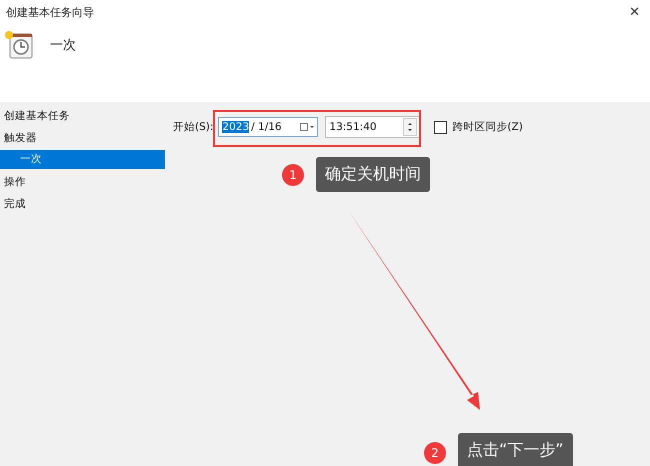  What do you see at coordinates (373, 174) in the screenshot?
I see `callout-bubble: 确定关机时间` at bounding box center [373, 174].